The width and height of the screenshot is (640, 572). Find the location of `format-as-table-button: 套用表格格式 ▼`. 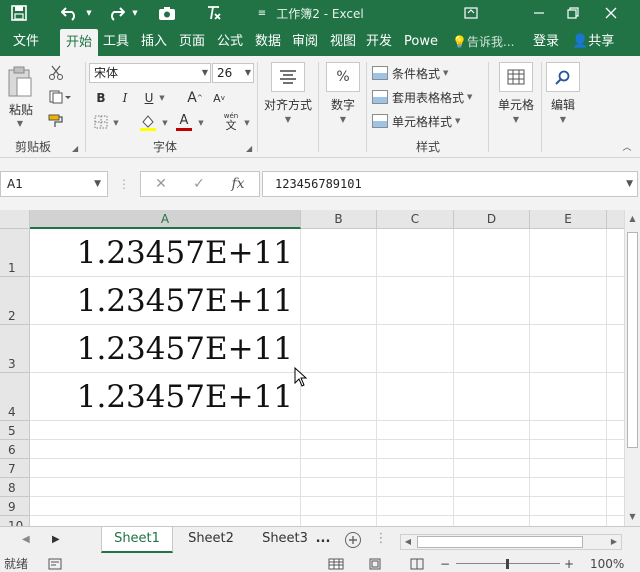

format-as-table-button: 套用表格格式 ▼ is located at coordinates (422, 97).